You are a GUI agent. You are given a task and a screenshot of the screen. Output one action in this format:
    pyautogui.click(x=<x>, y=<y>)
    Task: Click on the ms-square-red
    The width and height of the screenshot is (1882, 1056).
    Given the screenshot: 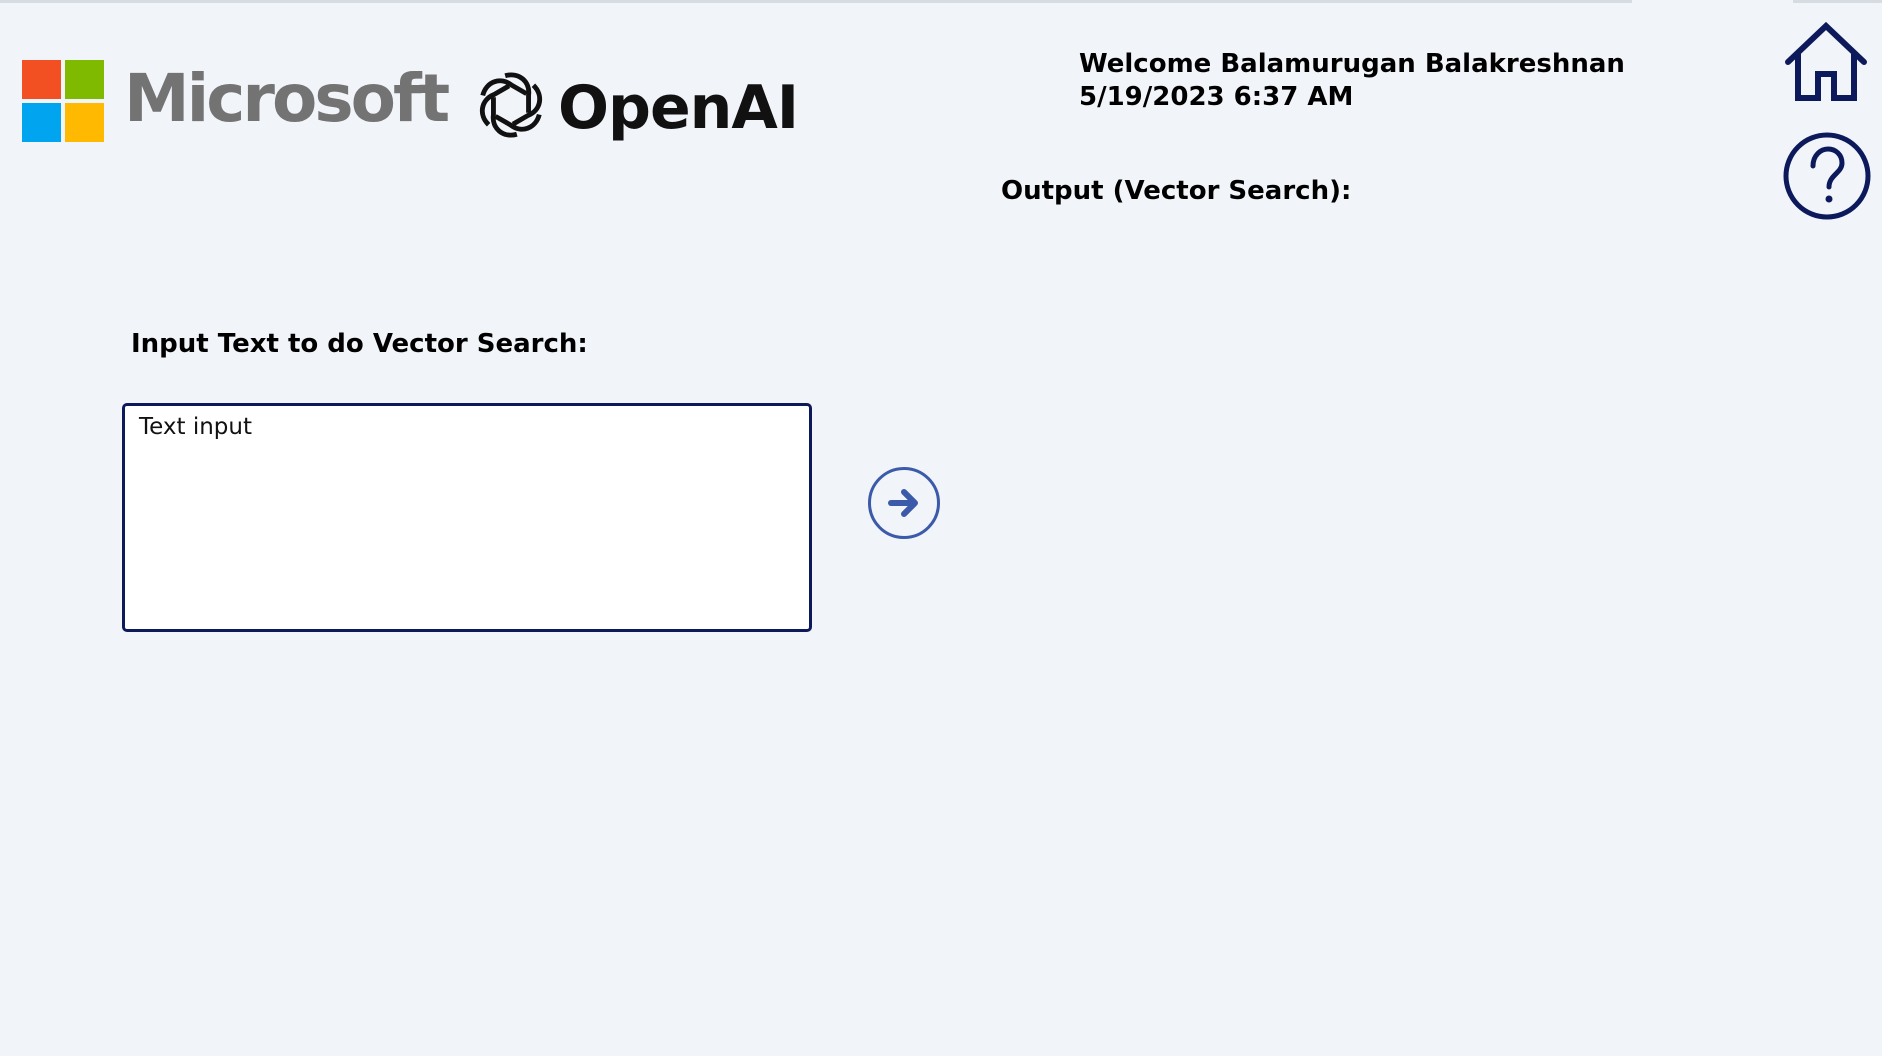 What is the action you would take?
    pyautogui.click(x=41, y=79)
    